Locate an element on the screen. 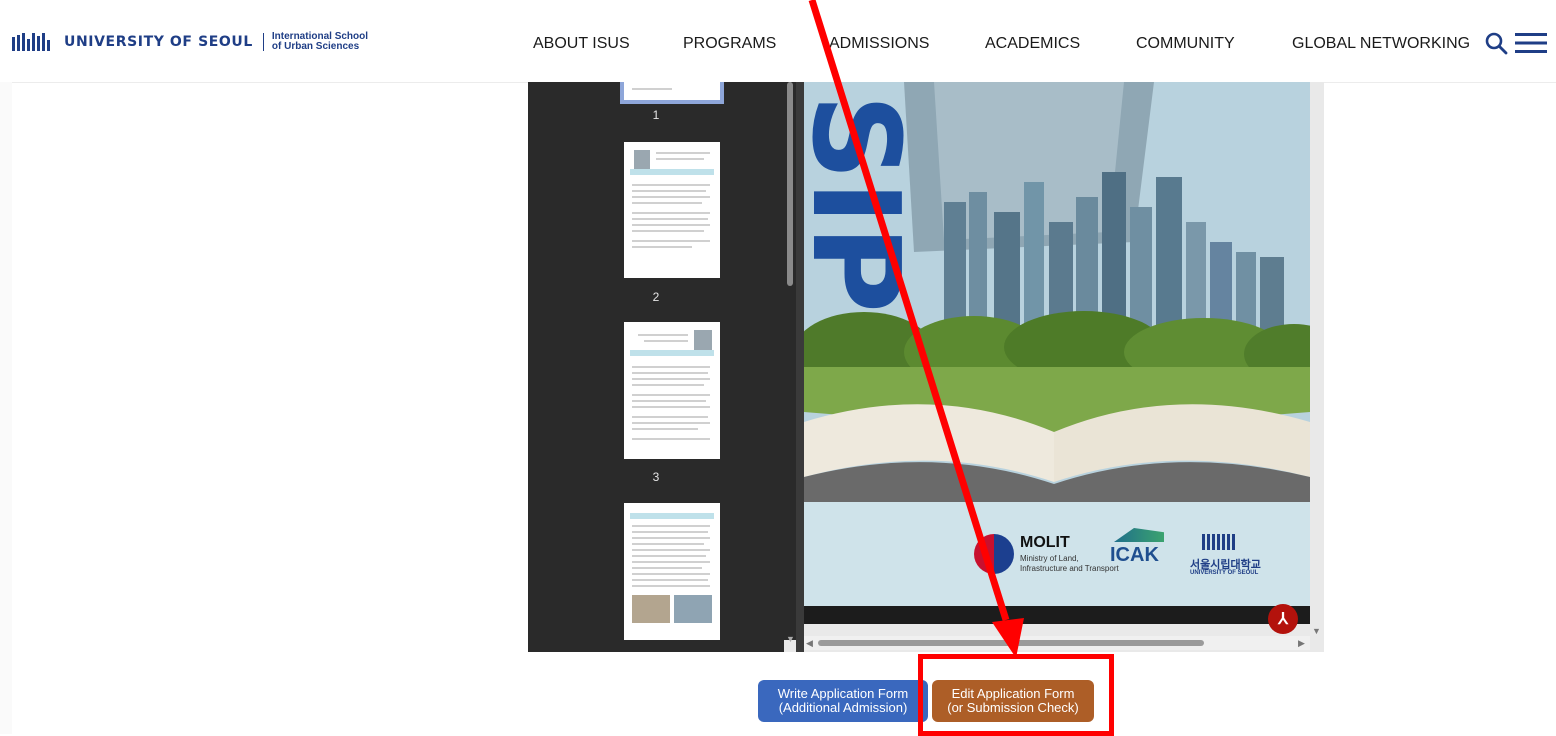  nav-about-isus: ABOUT ISUS is located at coordinates (581, 44).